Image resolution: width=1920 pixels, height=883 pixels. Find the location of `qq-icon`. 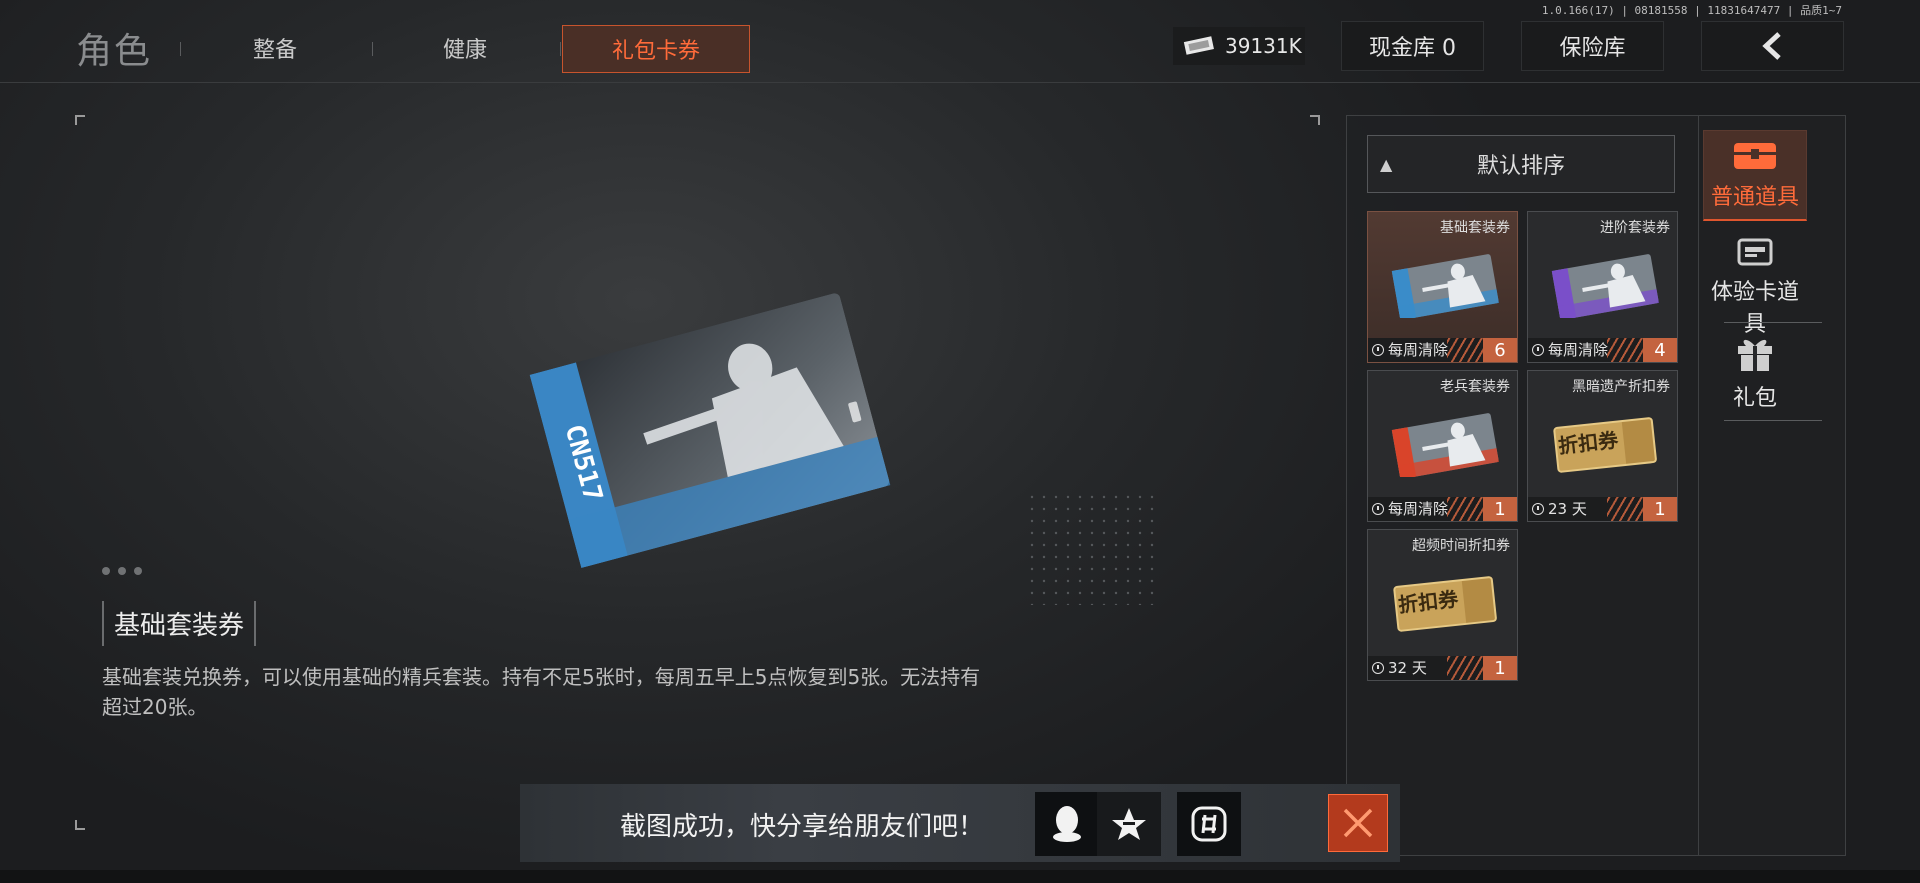

qq-icon is located at coordinates (1067, 824).